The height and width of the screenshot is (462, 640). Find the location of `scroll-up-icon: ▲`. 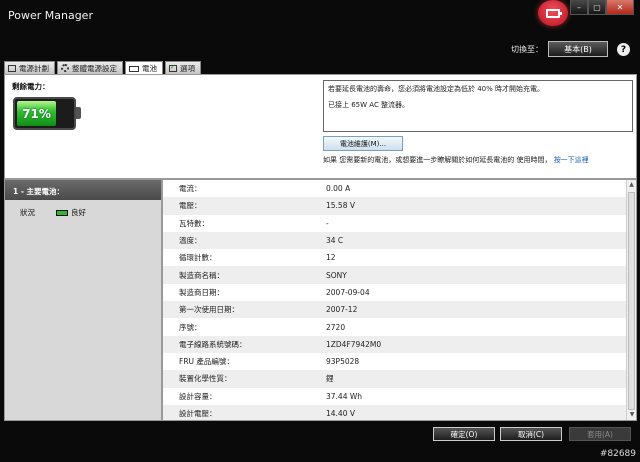

scroll-up-icon: ▲ is located at coordinates (631, 185).